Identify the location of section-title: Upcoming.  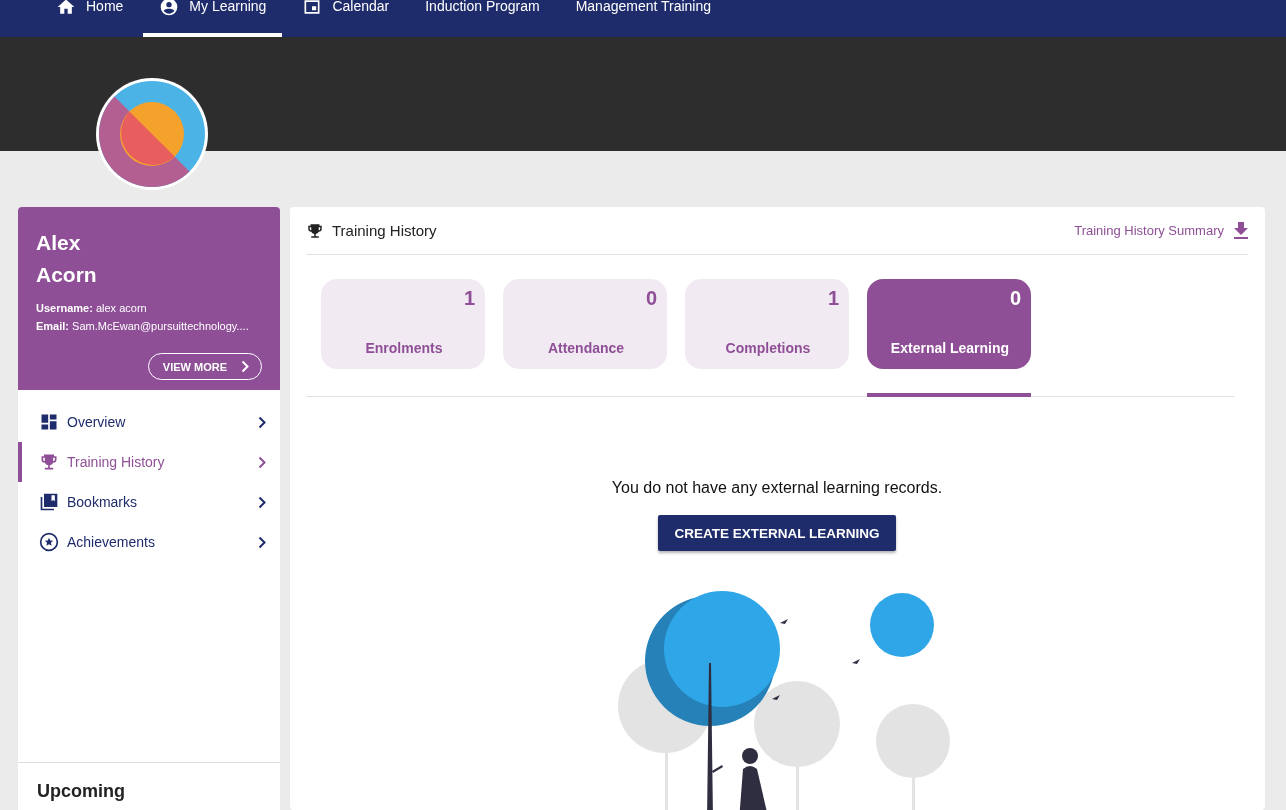
(149, 786).